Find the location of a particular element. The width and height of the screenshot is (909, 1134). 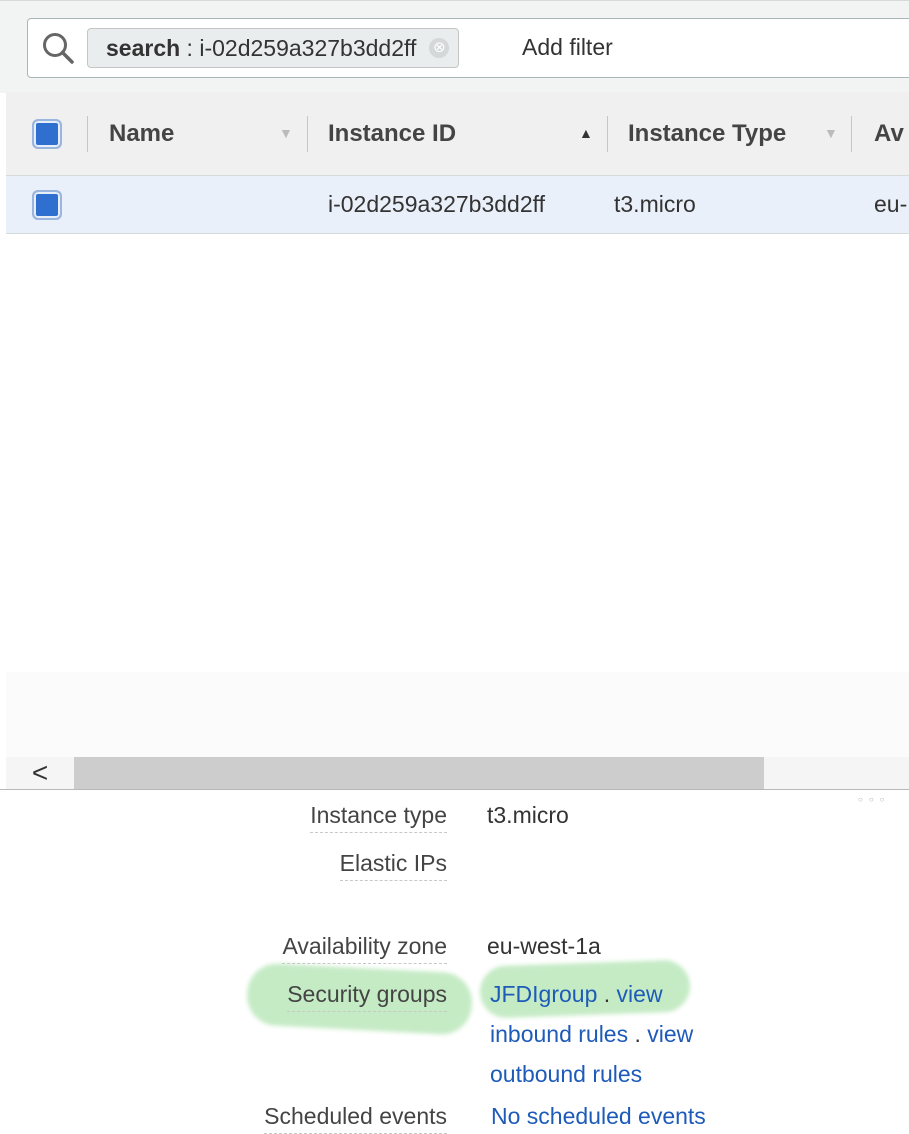

scroll-left-icon: < is located at coordinates (40, 773).